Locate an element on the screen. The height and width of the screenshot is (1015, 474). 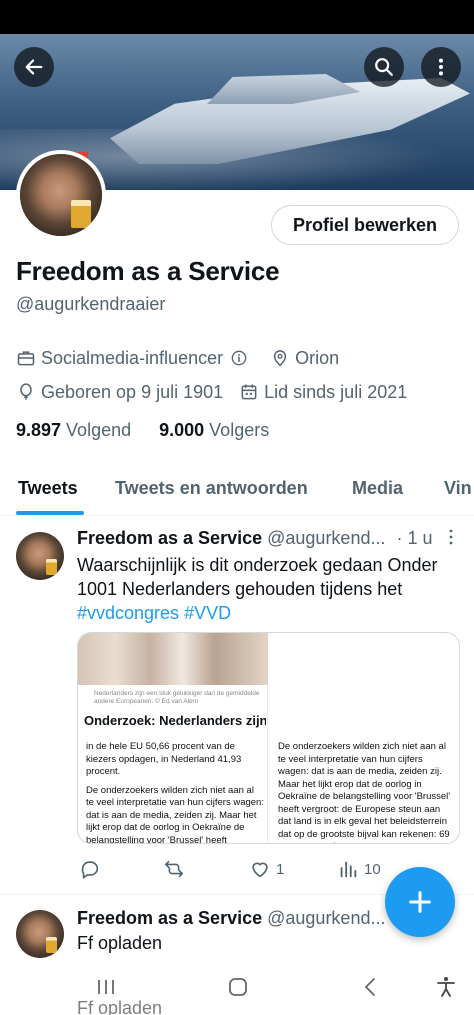
views-button: 10 is located at coordinates (359, 869).